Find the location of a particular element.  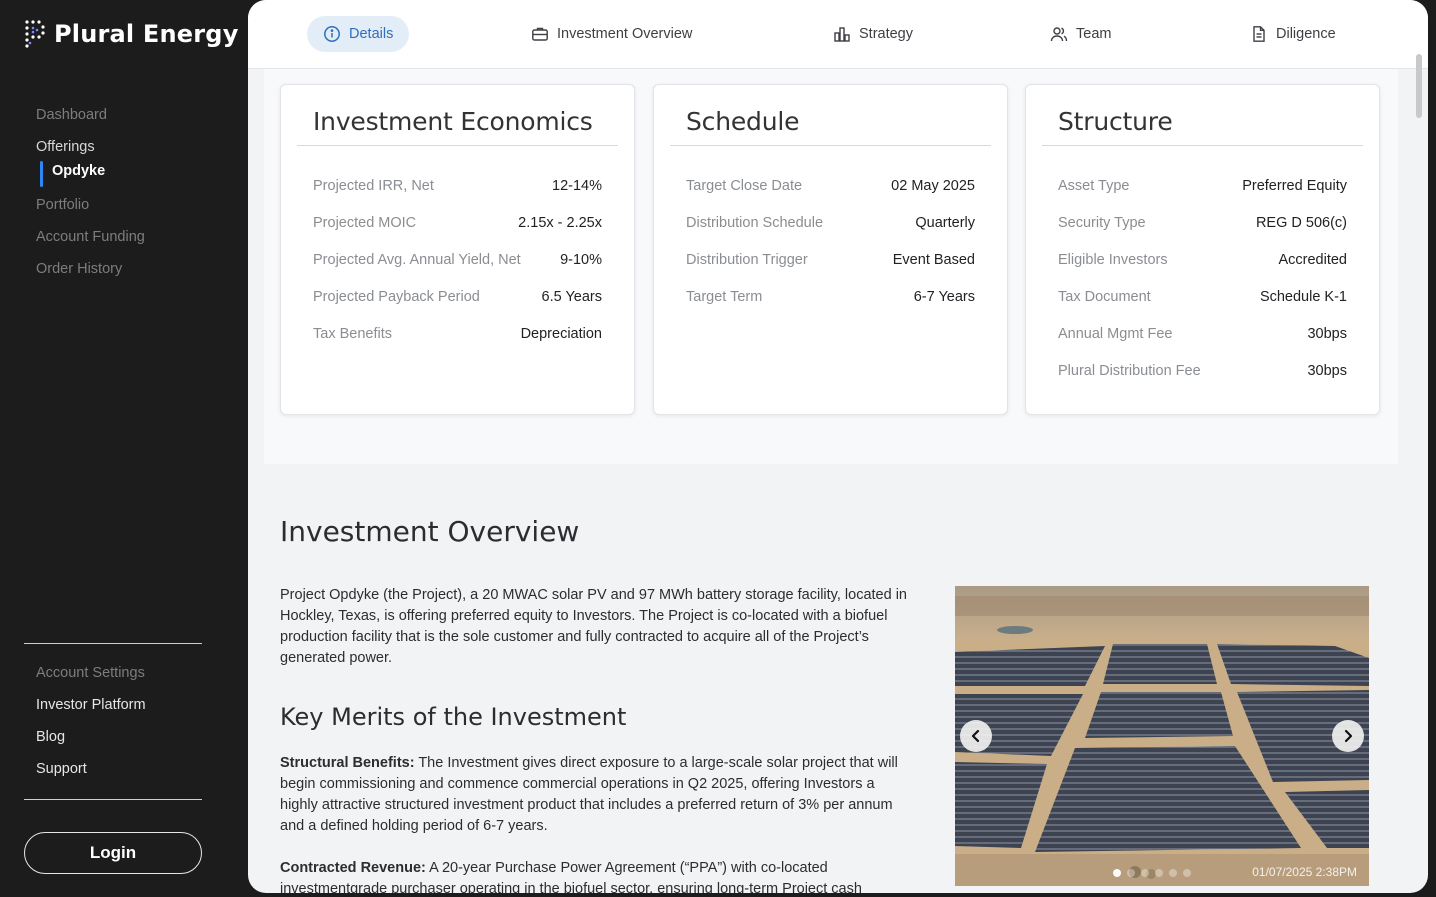

data-row: Projected Avg. Annual Yield, Net 9-10% is located at coordinates (457, 270).